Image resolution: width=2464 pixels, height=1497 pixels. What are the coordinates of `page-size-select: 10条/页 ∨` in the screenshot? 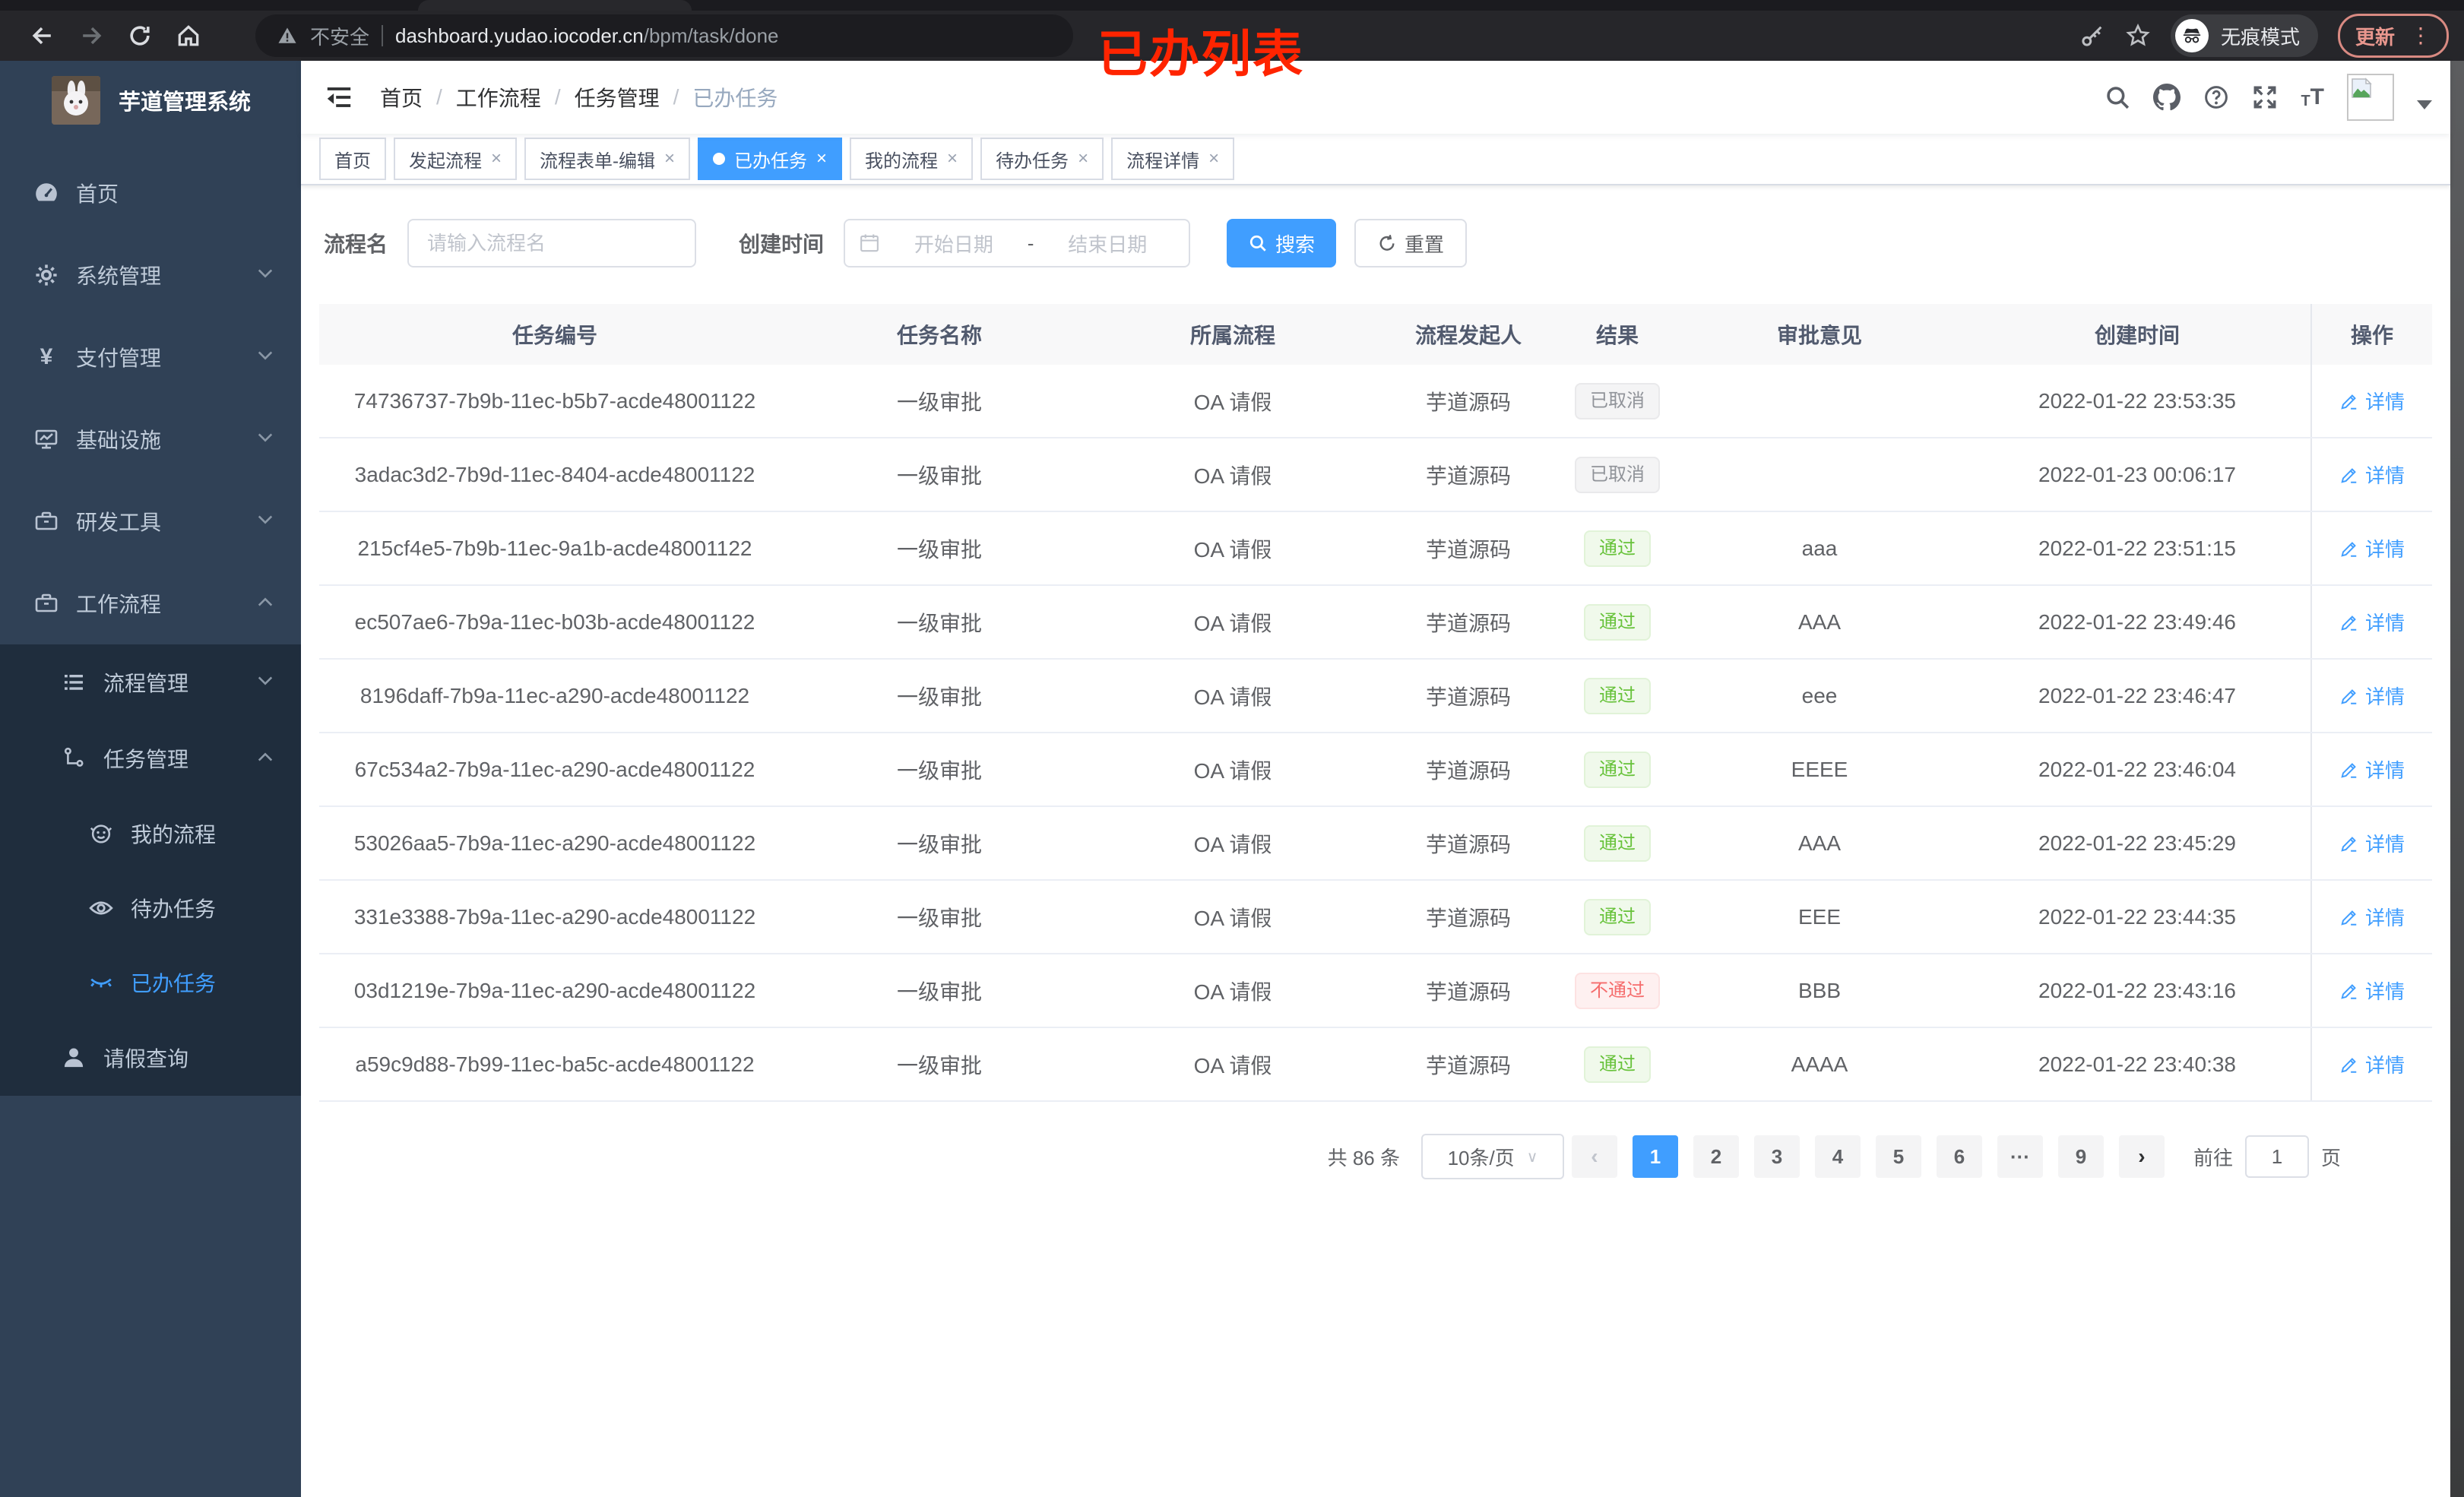 It's located at (1492, 1156).